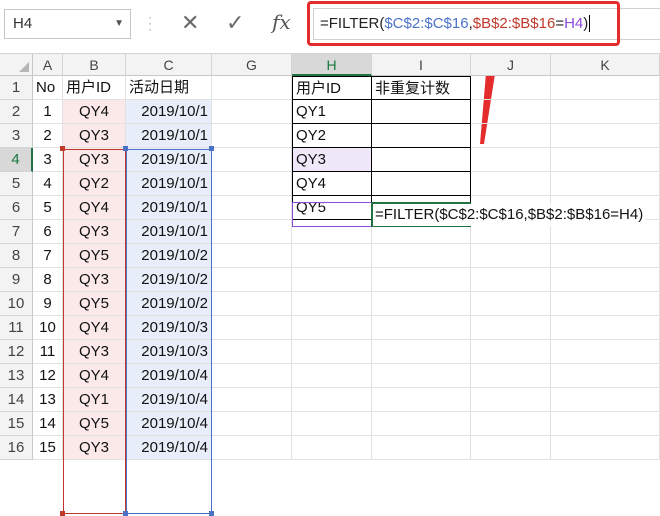 The image size is (660, 516). I want to click on id-cell: QY1, so click(332, 112).